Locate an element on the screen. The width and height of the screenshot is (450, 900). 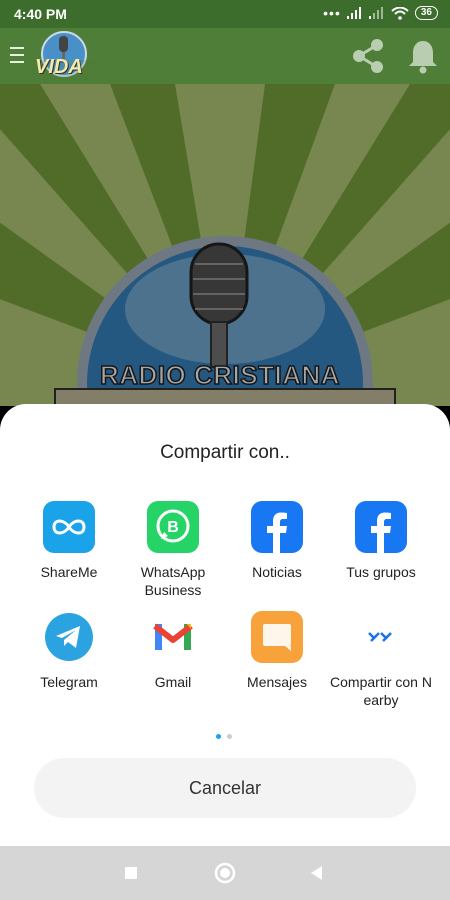
sheet-title: Compartir con.. is located at coordinates (225, 452).